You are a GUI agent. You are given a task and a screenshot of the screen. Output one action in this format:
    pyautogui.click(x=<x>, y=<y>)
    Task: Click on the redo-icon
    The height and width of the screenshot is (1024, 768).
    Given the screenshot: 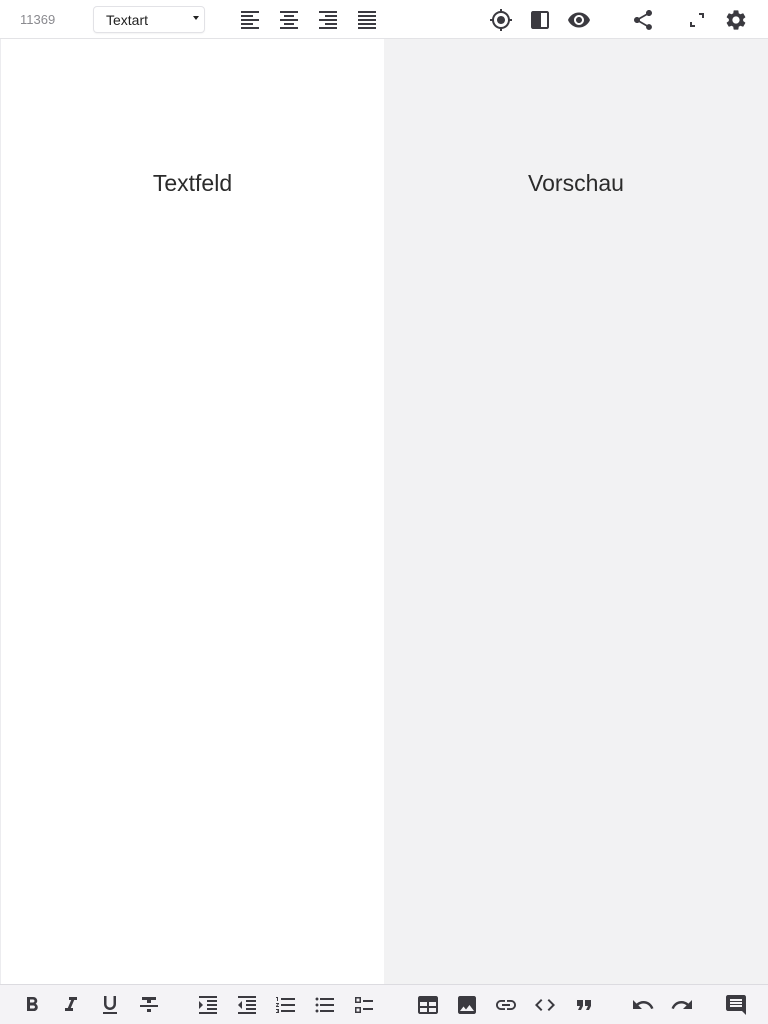 What is the action you would take?
    pyautogui.click(x=682, y=1005)
    